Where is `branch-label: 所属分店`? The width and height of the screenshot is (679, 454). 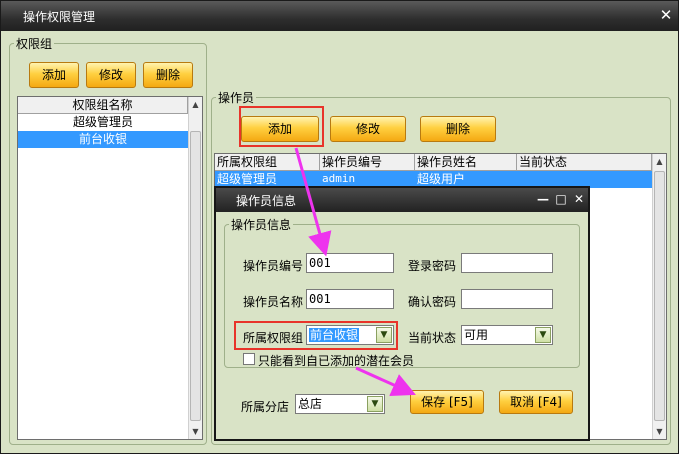 branch-label: 所属分店 is located at coordinates (265, 407).